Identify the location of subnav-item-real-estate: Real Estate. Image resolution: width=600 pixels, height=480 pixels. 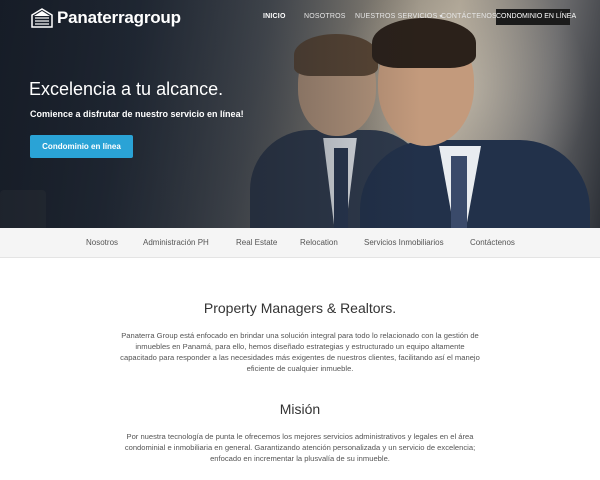
(256, 243).